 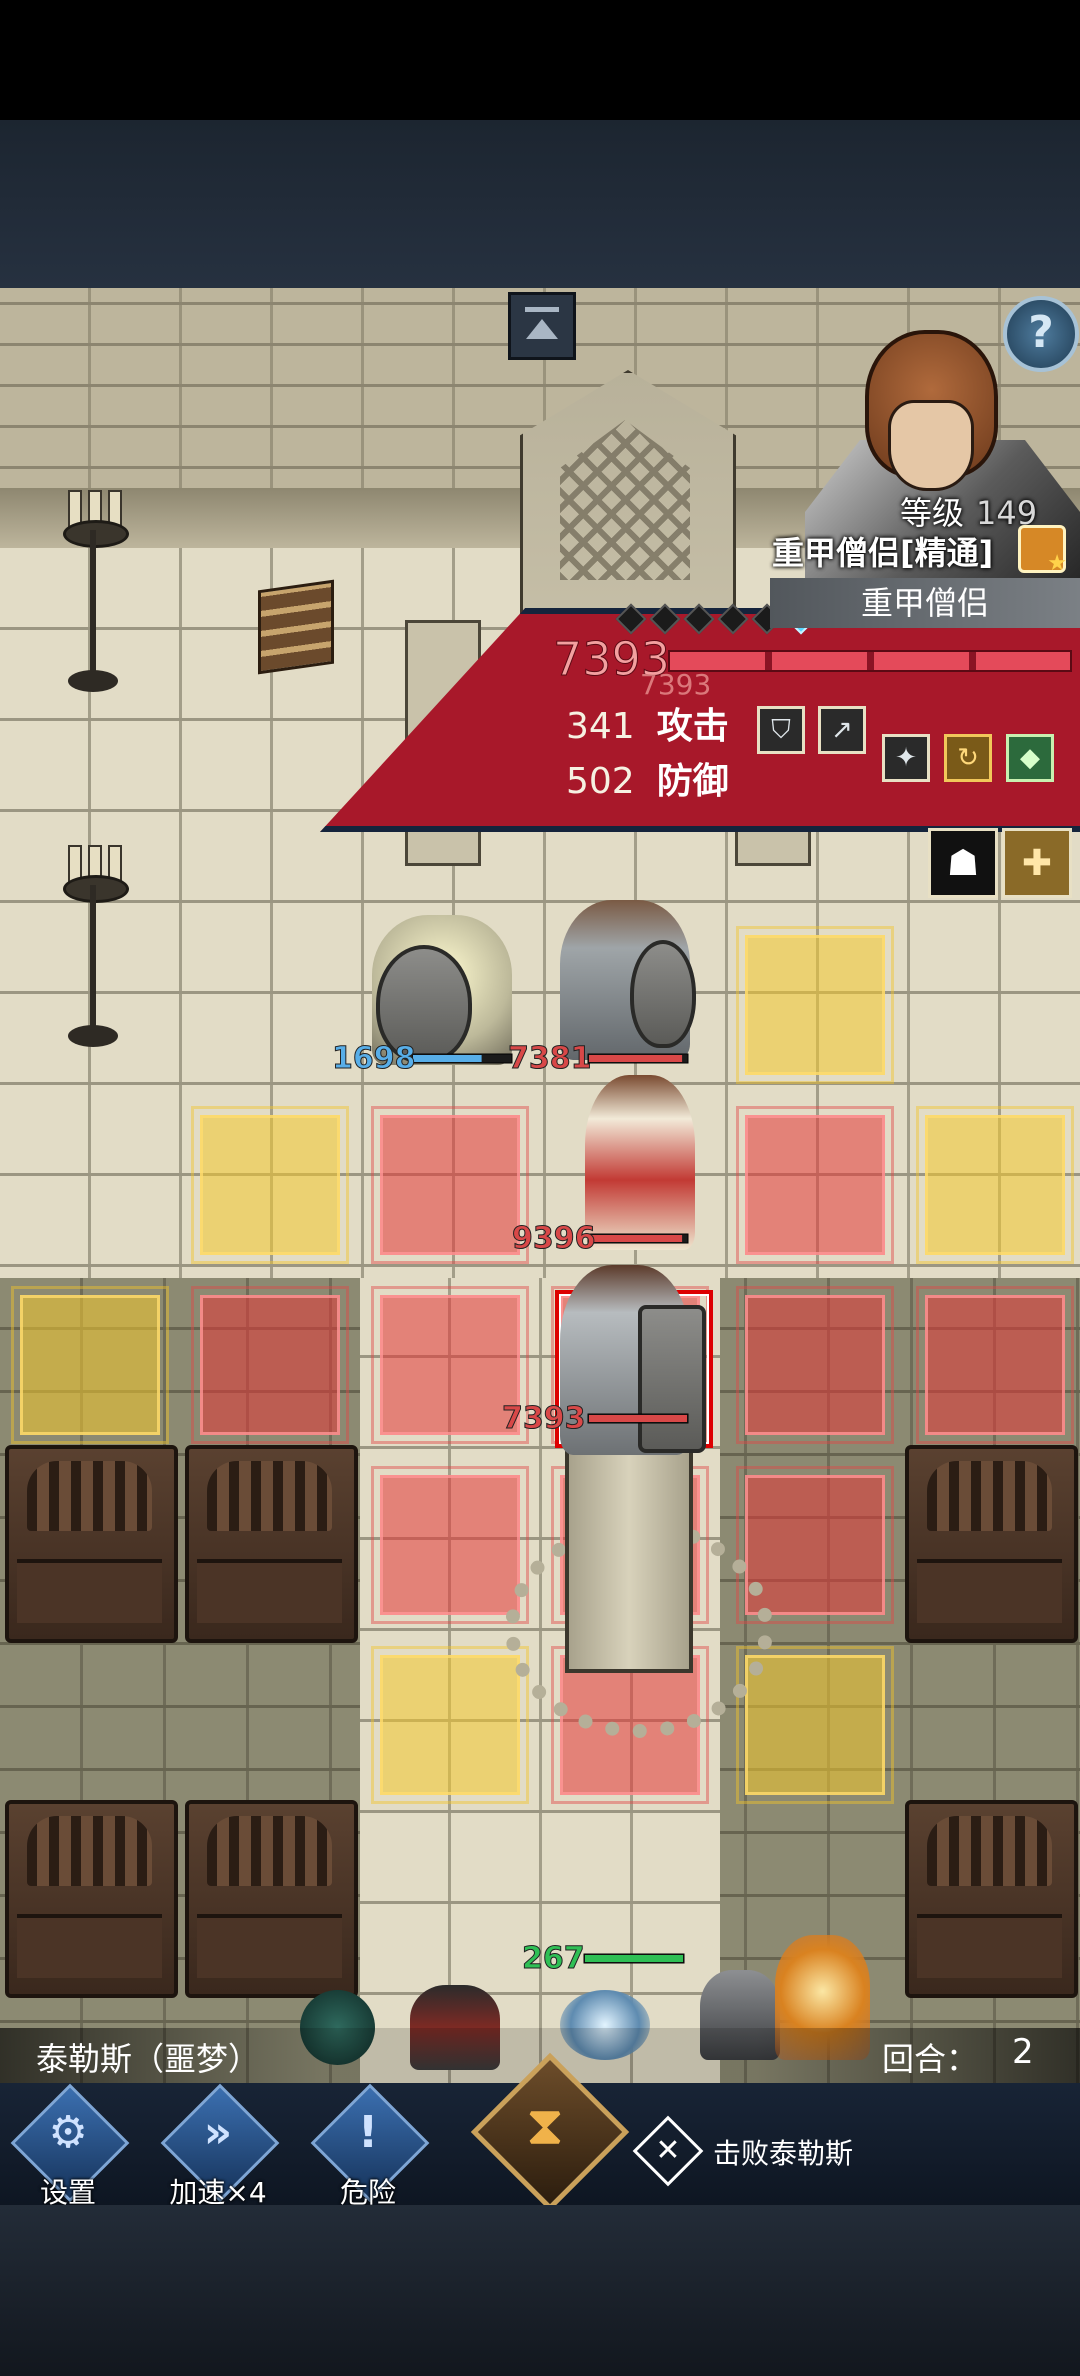 I want to click on lower-letterbox, so click(x=540, y=2290).